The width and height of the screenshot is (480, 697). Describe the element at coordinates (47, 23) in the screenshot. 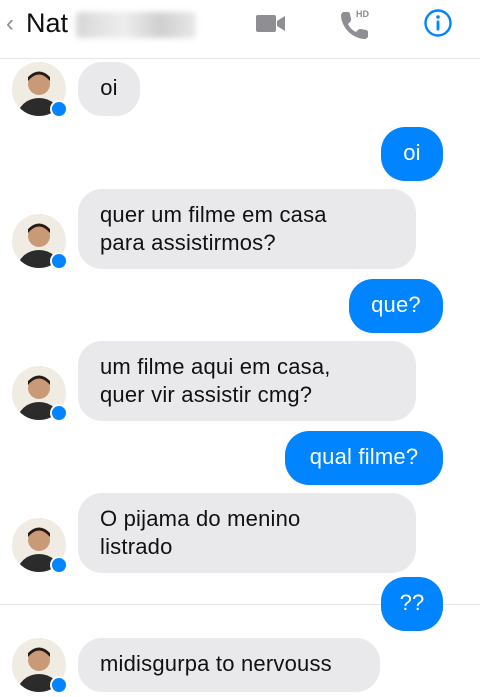

I see `contact-name: Nat` at that location.